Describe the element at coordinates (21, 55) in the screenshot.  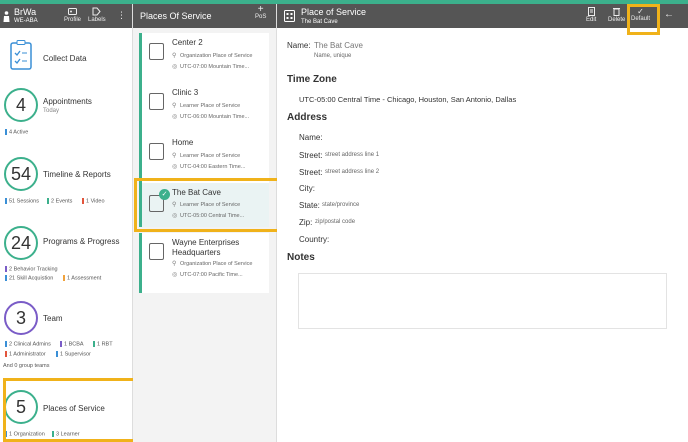
I see `clipboard-icon` at that location.